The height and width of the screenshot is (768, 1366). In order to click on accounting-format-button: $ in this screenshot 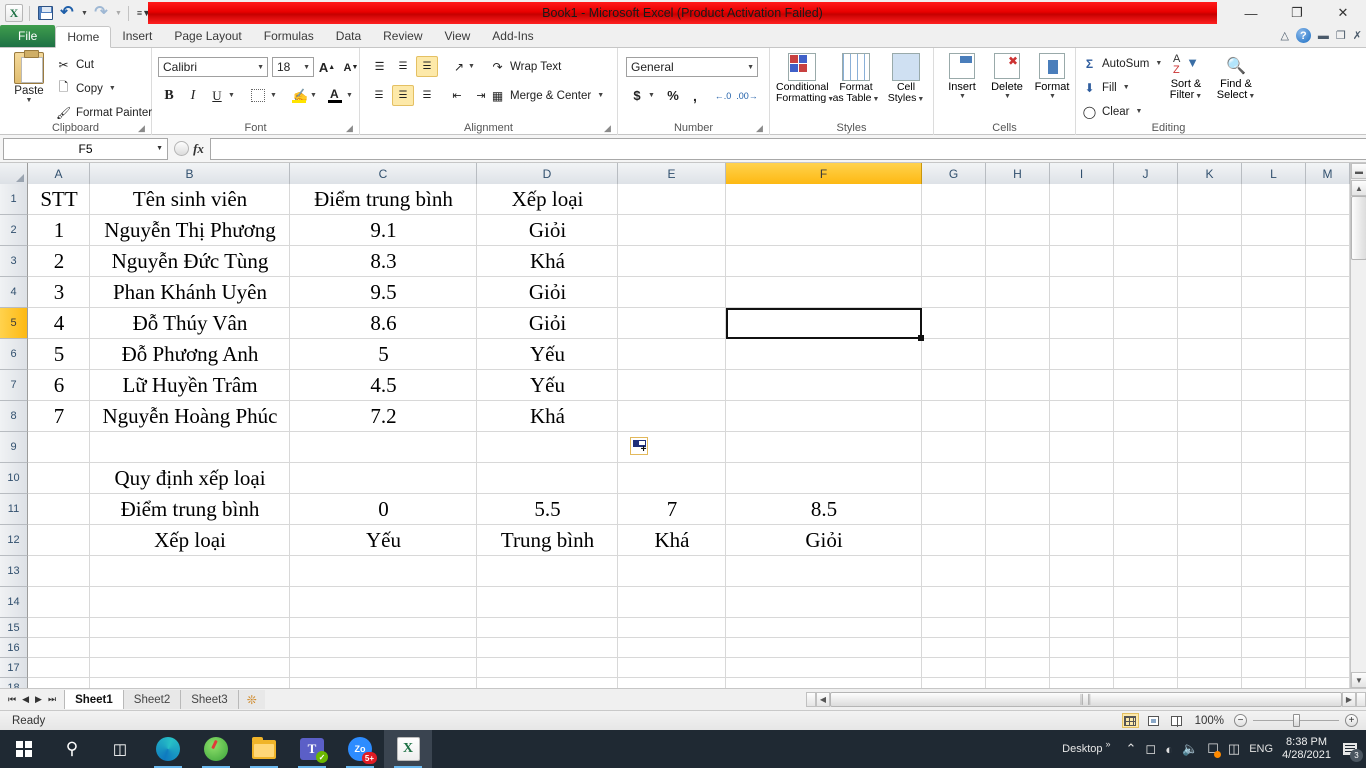, I will do `click(637, 95)`.